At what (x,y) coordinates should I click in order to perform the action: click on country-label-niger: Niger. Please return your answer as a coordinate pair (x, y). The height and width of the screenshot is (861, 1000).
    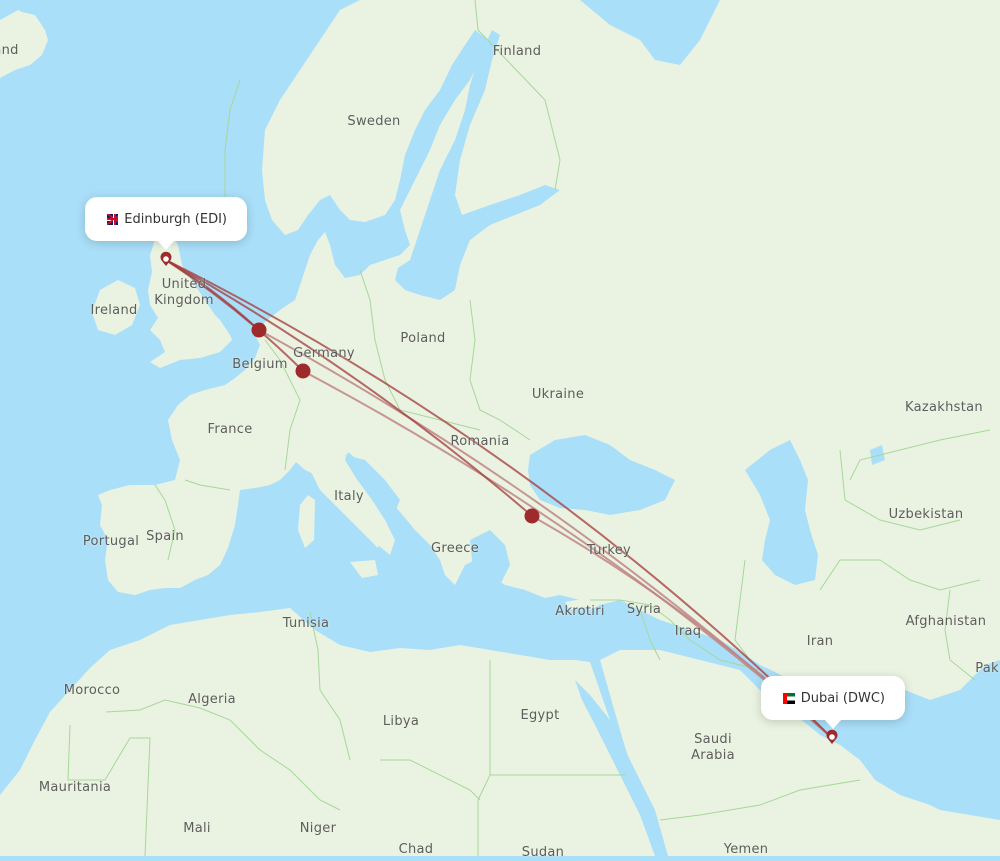
    Looking at the image, I should click on (318, 828).